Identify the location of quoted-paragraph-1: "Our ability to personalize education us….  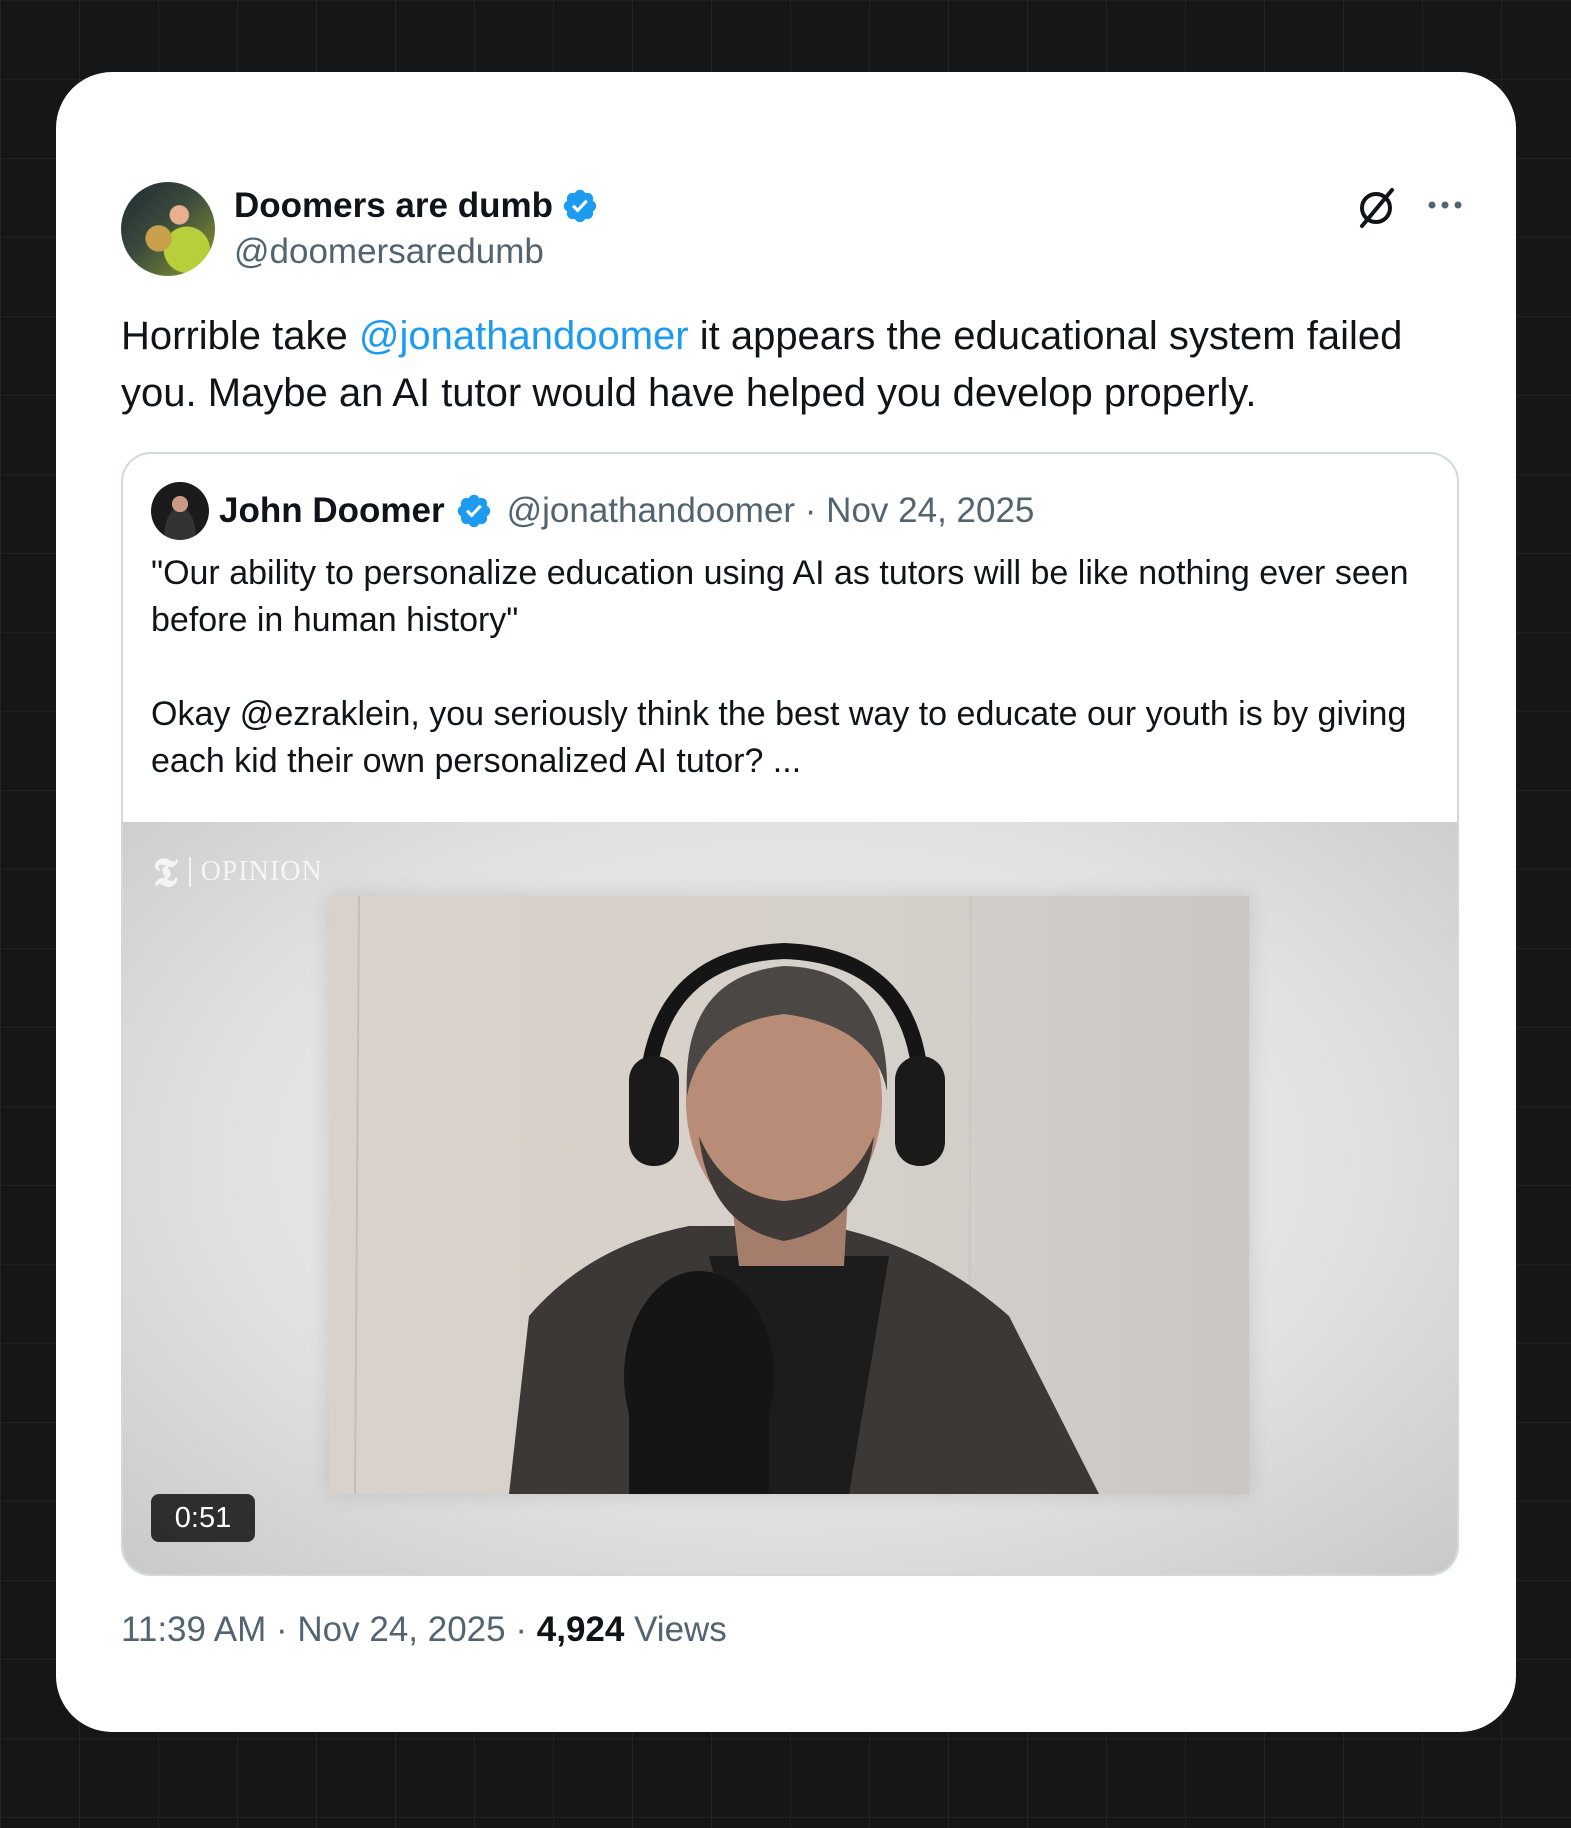
(780, 596).